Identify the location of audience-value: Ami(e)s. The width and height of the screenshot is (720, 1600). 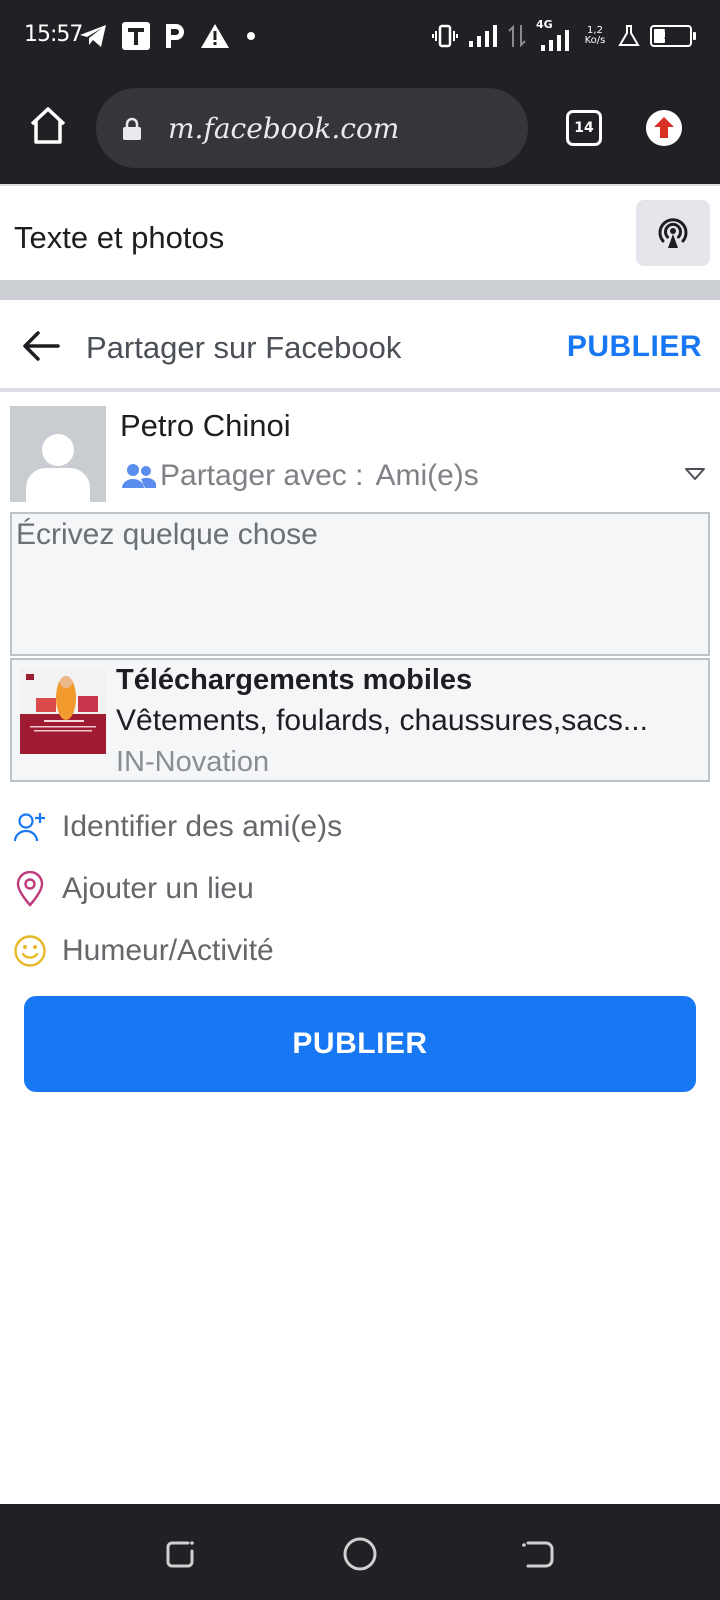
(427, 475).